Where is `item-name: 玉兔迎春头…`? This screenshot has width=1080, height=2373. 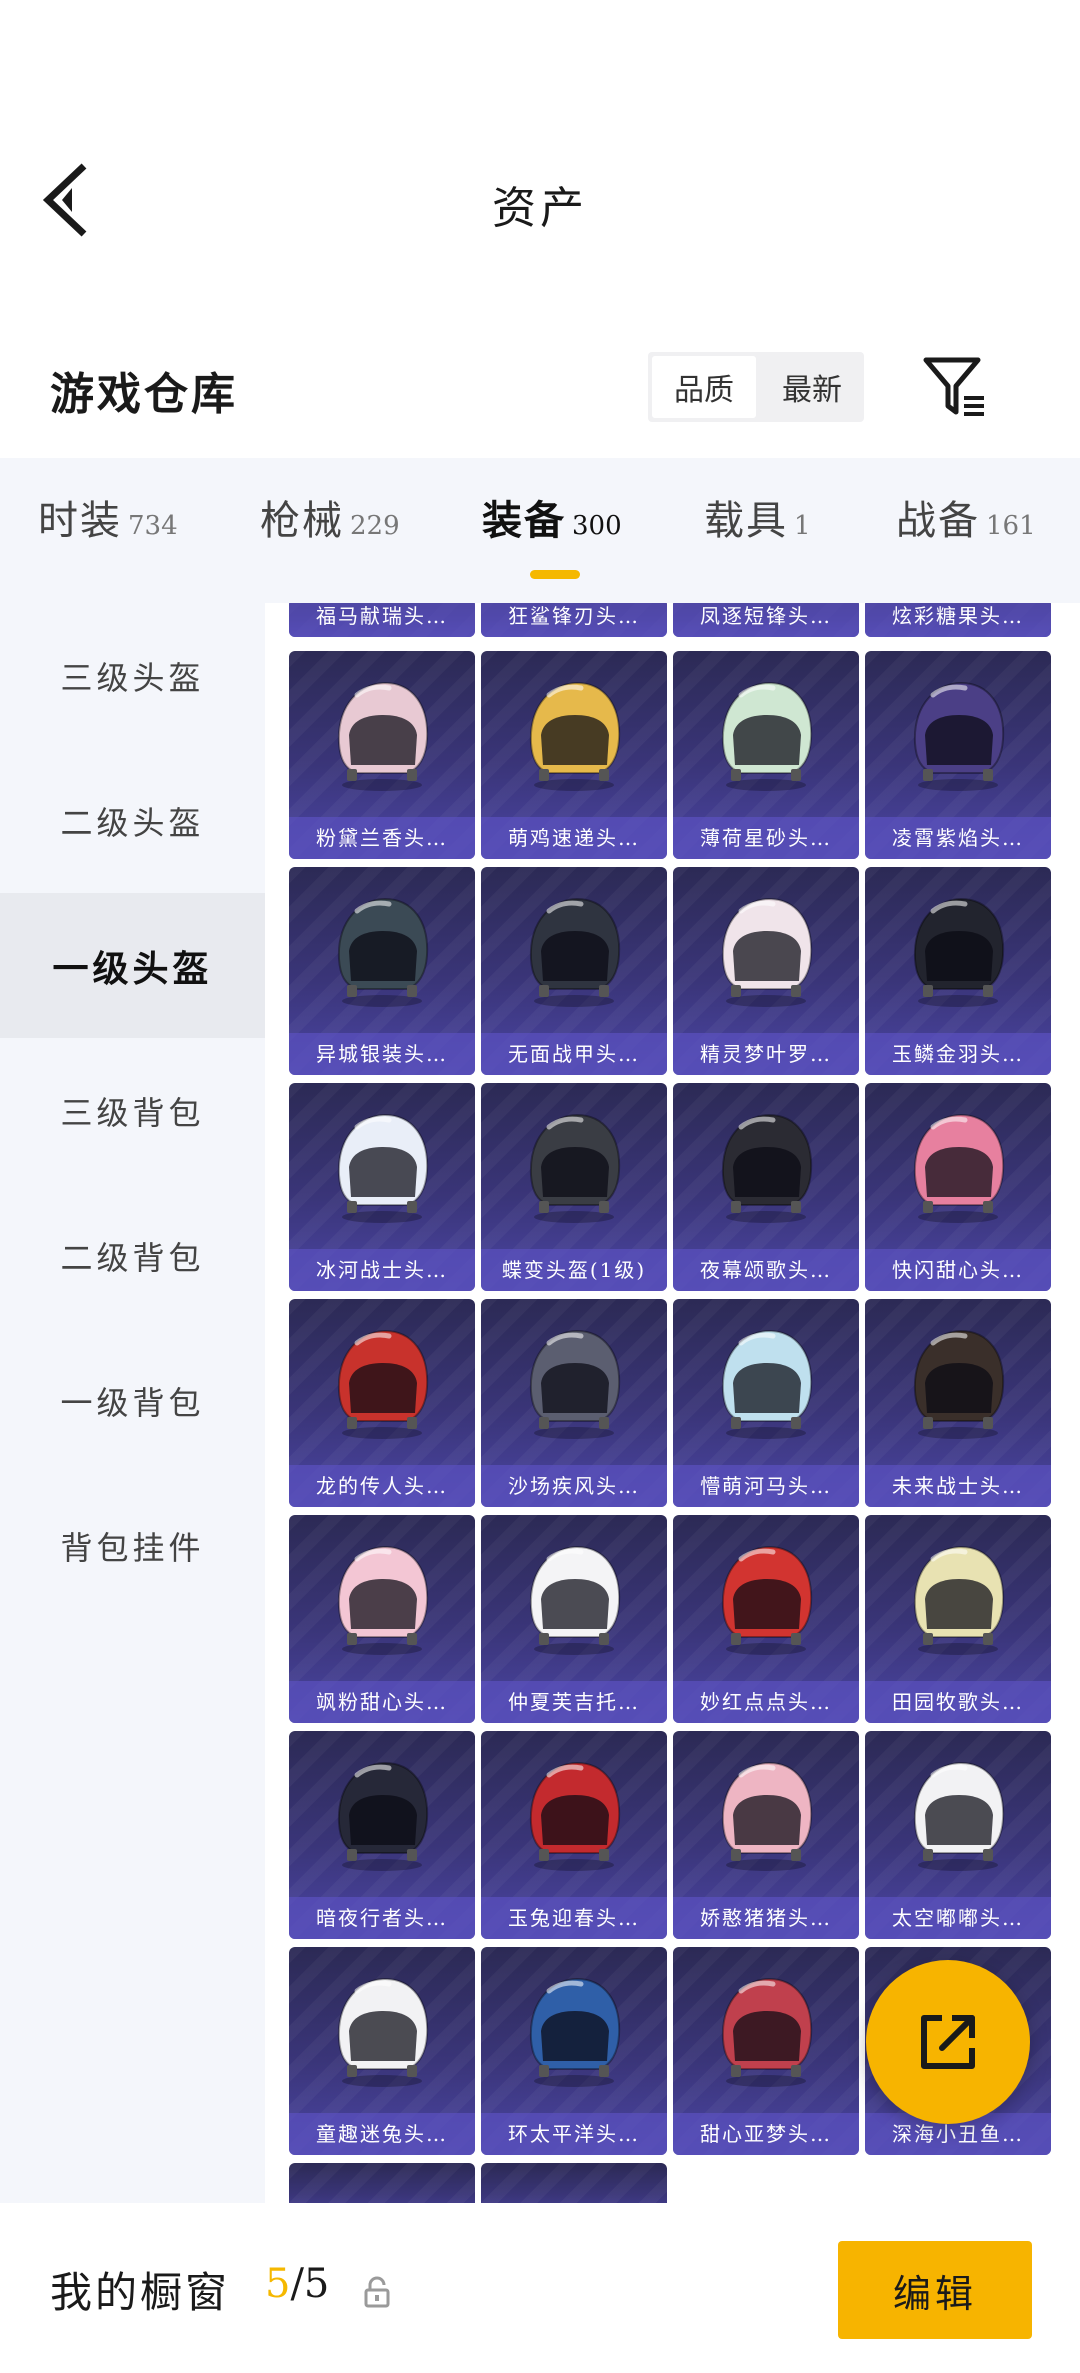
item-name: 玉兔迎春头… is located at coordinates (574, 1918).